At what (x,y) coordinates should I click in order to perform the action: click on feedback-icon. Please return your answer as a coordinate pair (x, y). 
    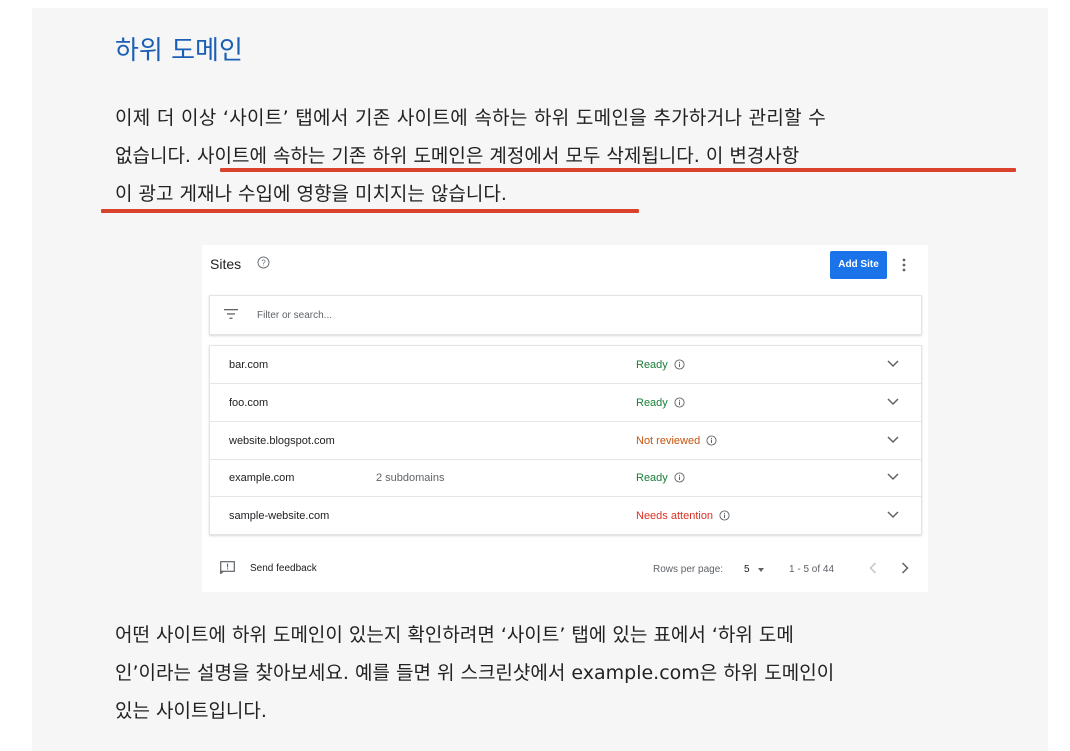
    Looking at the image, I should click on (227, 567).